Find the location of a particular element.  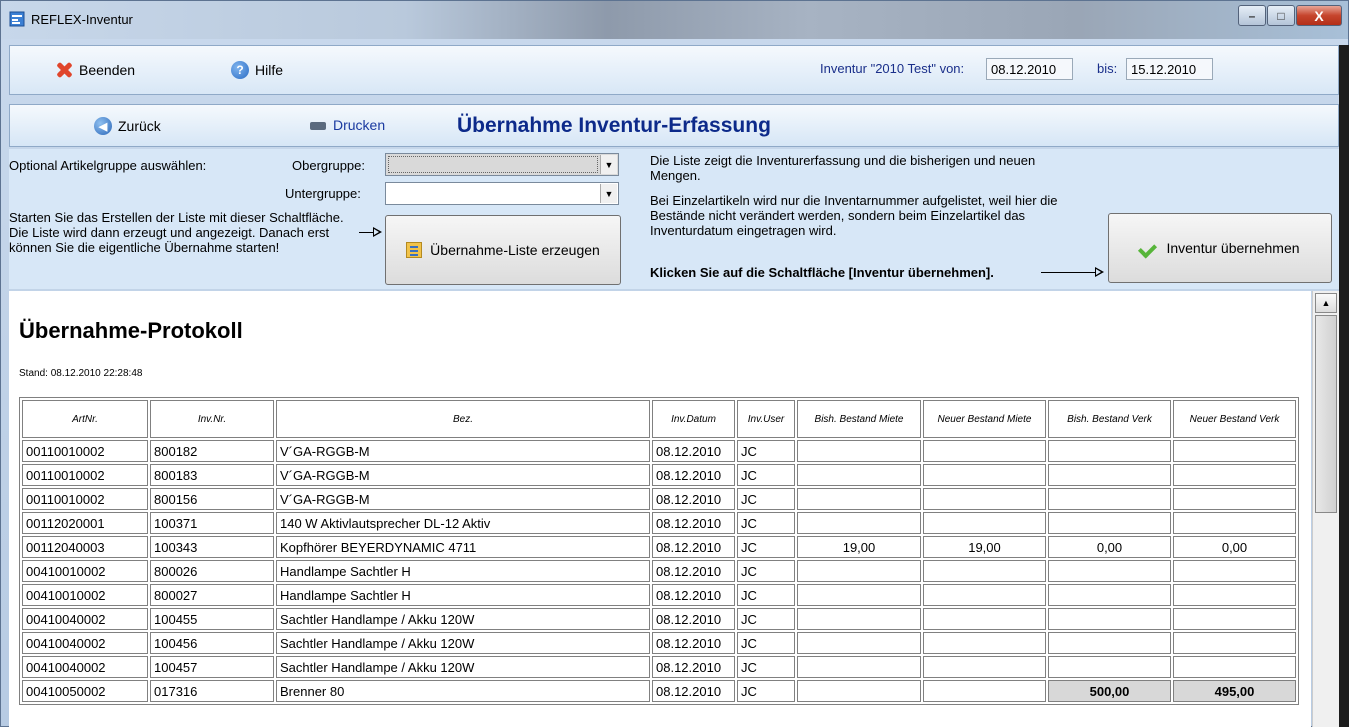

close-button: X is located at coordinates (1319, 15).